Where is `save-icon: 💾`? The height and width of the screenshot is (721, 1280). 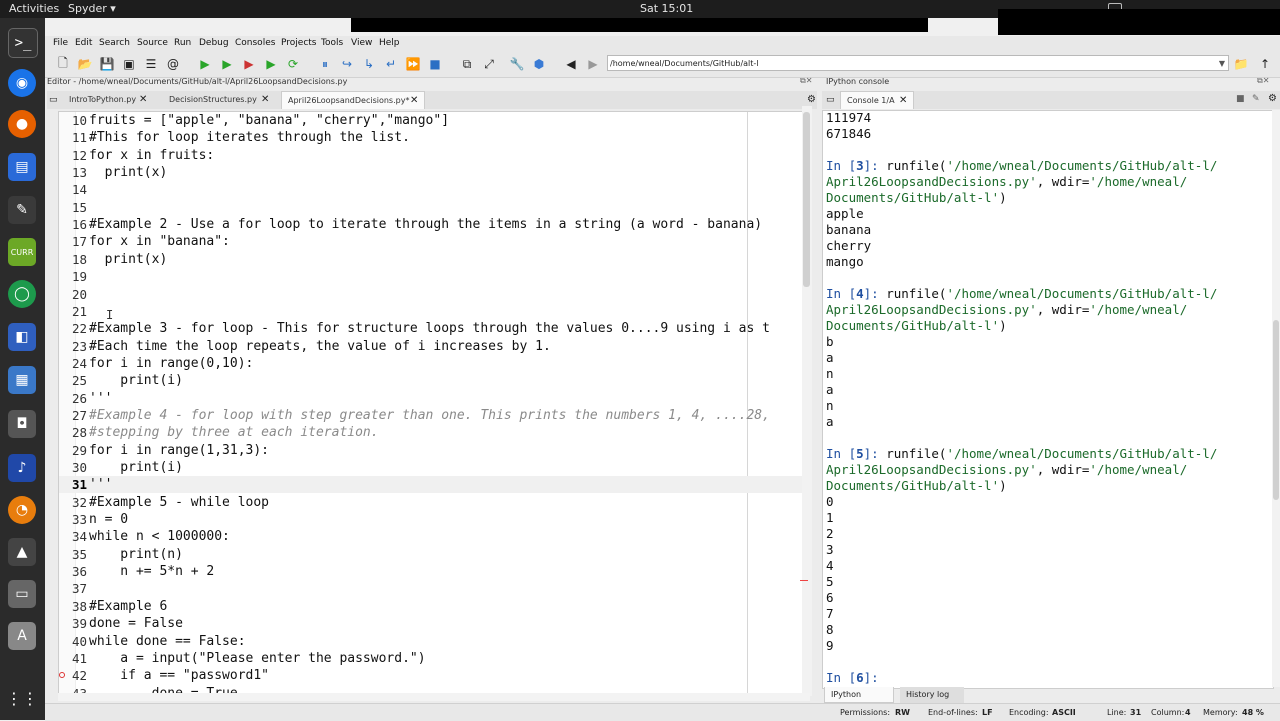 save-icon: 💾 is located at coordinates (107, 64).